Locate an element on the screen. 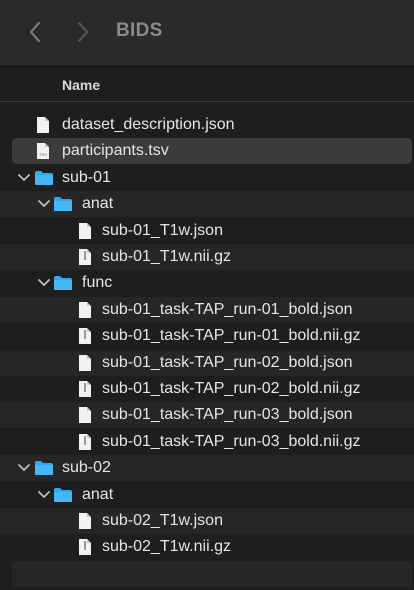 The width and height of the screenshot is (414, 590). window-title: BIDS is located at coordinates (139, 30).